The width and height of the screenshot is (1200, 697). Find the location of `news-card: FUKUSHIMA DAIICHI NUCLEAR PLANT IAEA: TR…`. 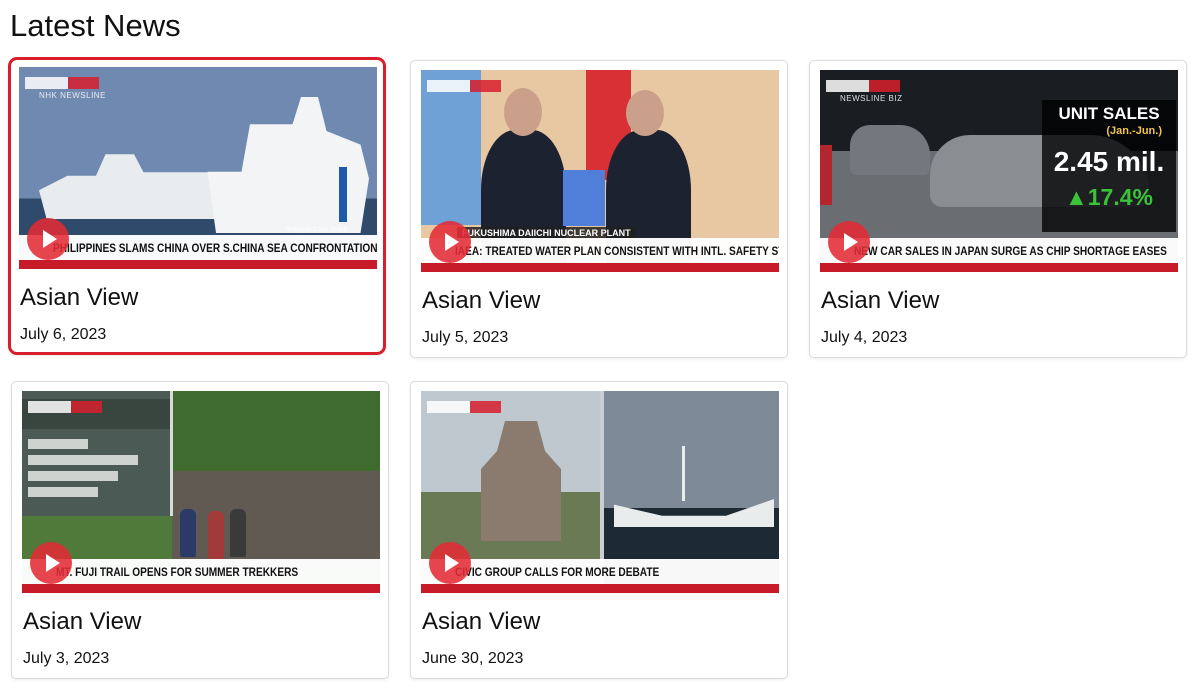

news-card: FUKUSHIMA DAIICHI NUCLEAR PLANT IAEA: TR… is located at coordinates (599, 209).